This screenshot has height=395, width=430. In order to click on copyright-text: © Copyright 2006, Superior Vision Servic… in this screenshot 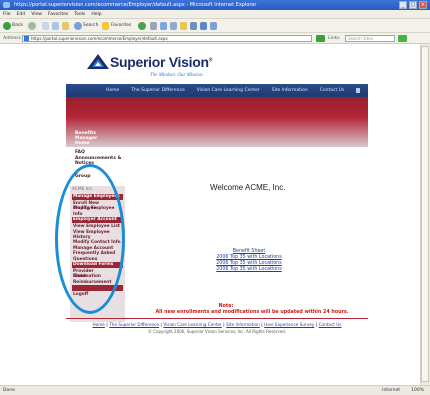, I will do `click(217, 331)`.